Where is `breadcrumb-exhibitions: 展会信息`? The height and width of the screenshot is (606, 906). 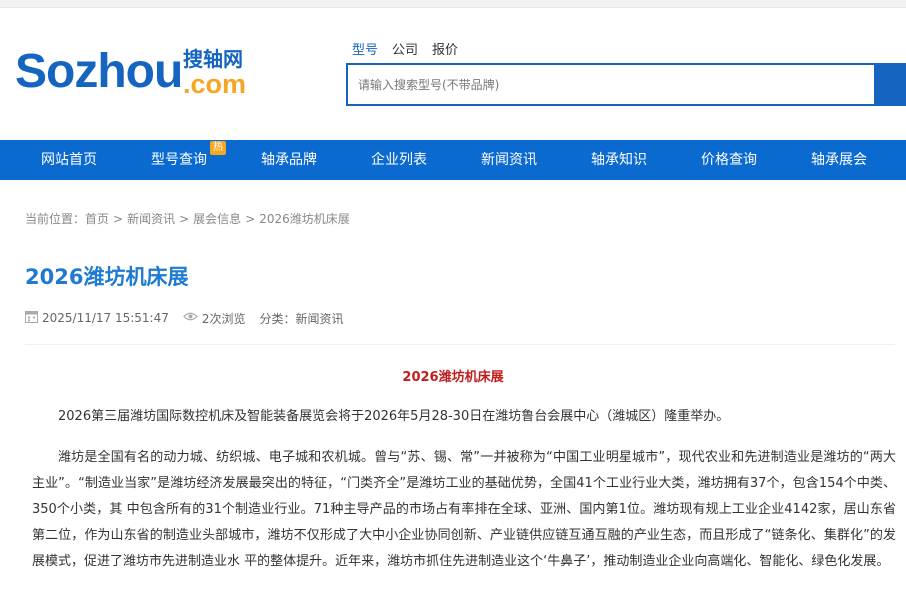
breadcrumb-exhibitions: 展会信息 is located at coordinates (217, 219).